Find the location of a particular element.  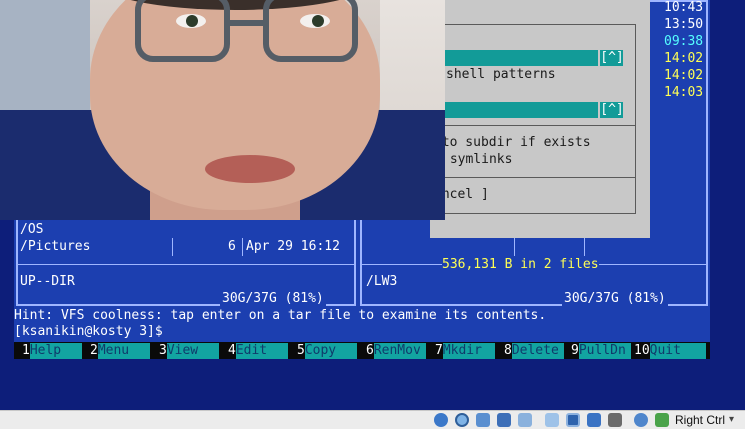

clock-time-6: 14:03 is located at coordinates (684, 92).